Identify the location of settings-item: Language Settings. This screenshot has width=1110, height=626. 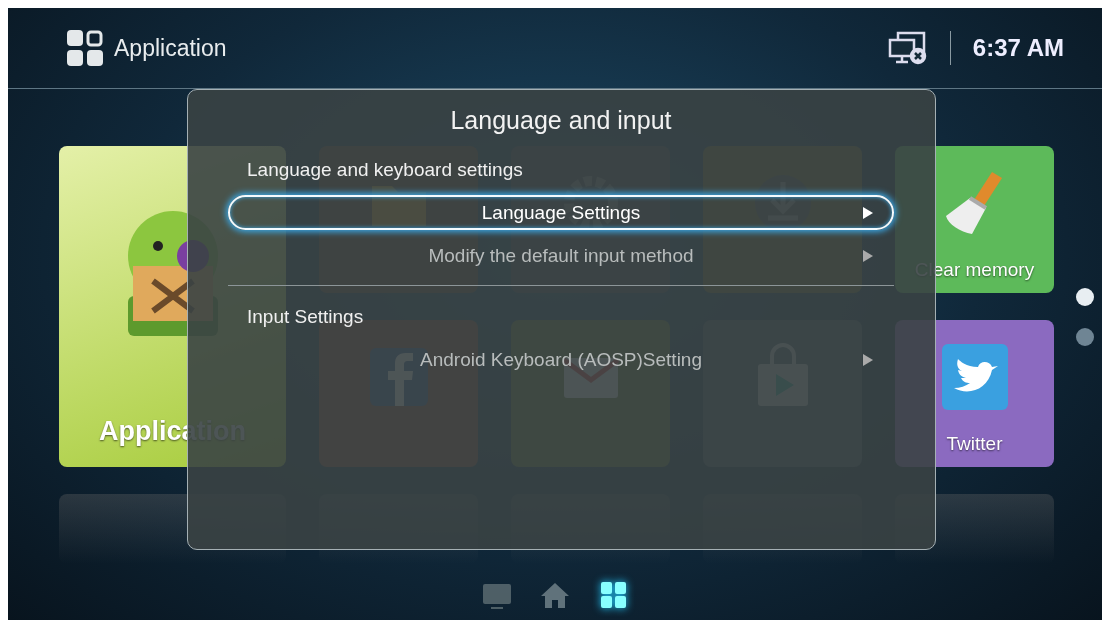
(561, 212).